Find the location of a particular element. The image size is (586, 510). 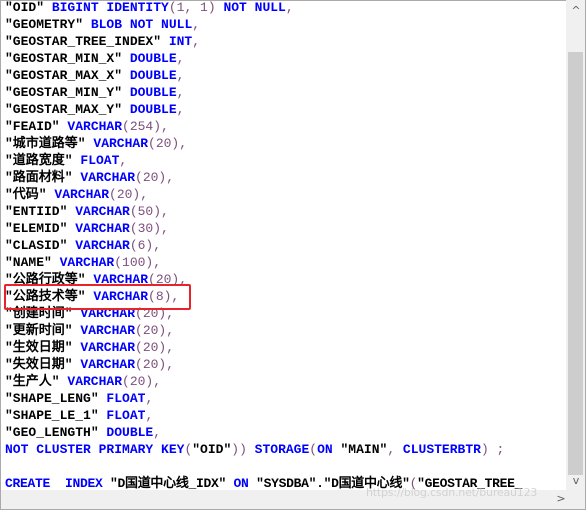

keyword-token: NOT NULL is located at coordinates (254, 7).